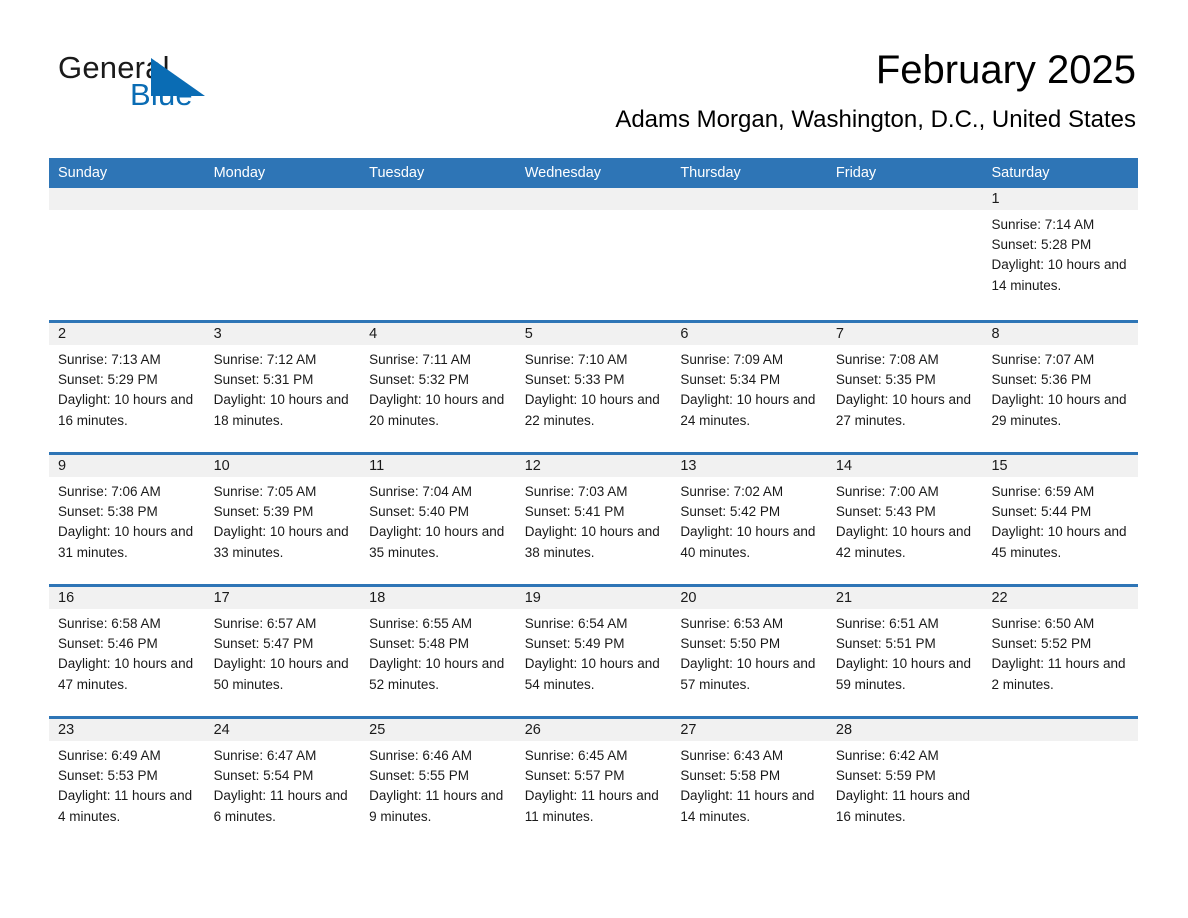 The height and width of the screenshot is (918, 1188). Describe the element at coordinates (904, 466) in the screenshot. I see `day-number: 14` at that location.